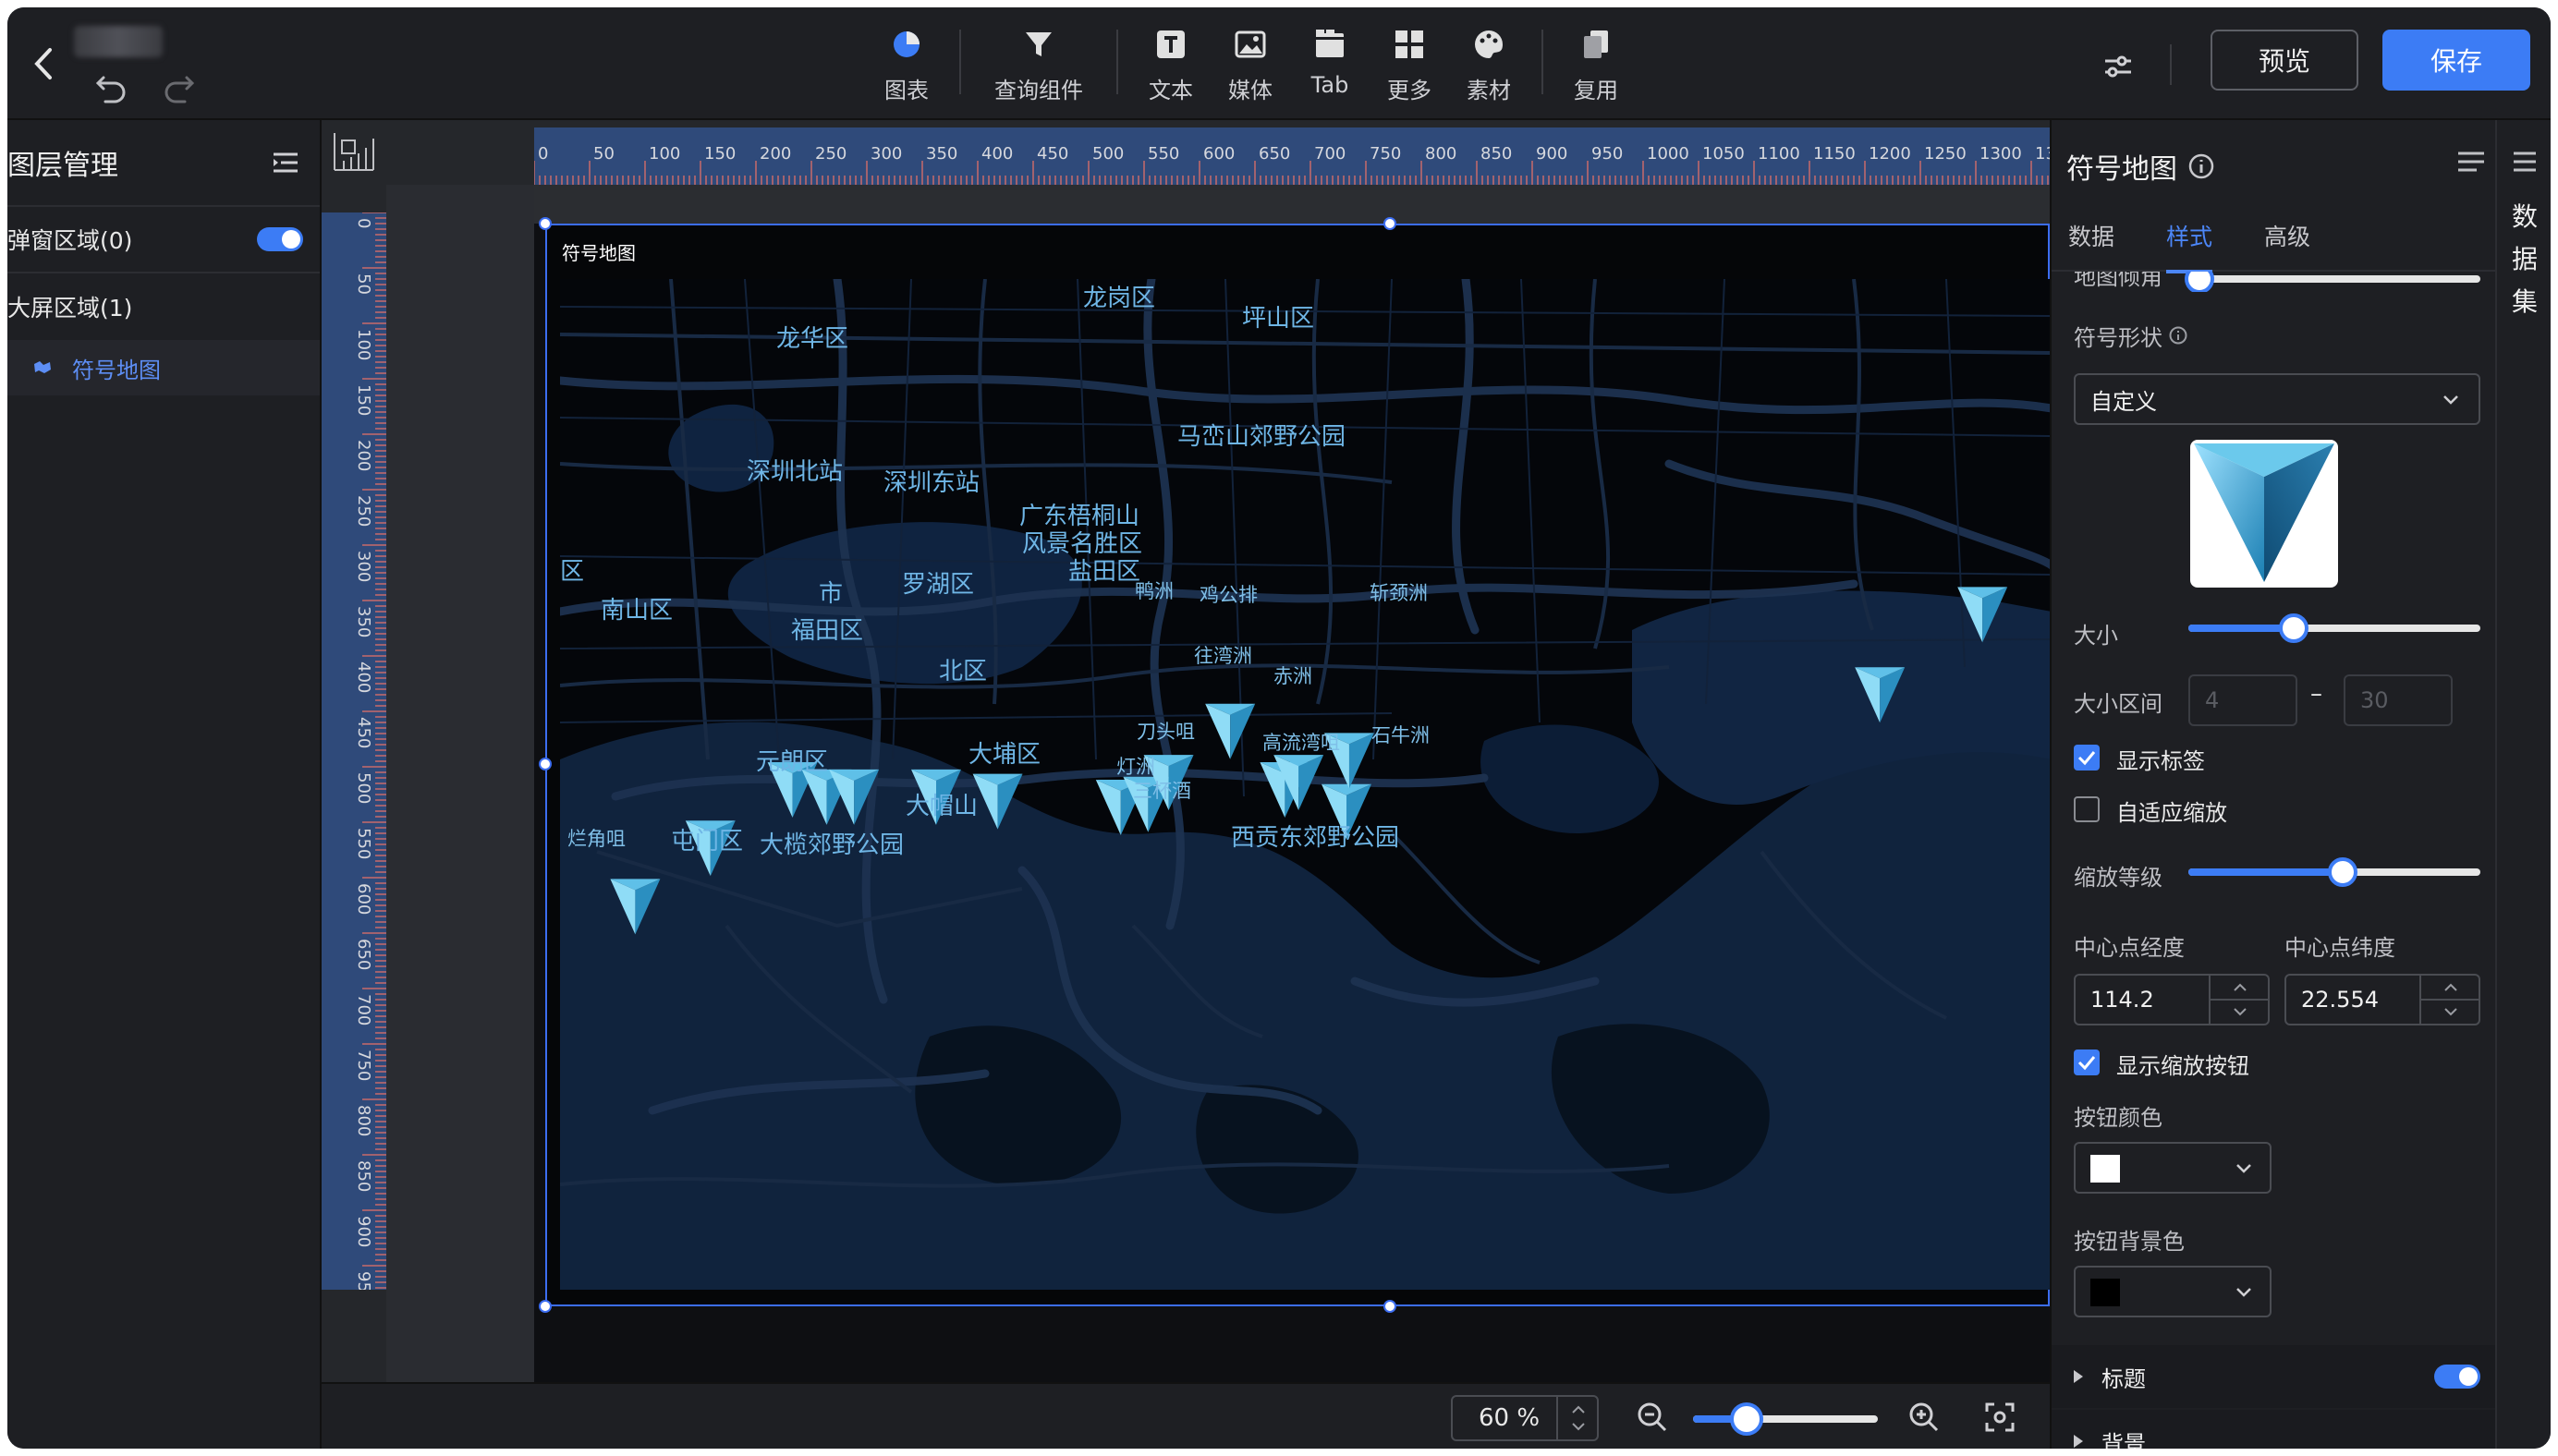  What do you see at coordinates (2242, 700) in the screenshot?
I see `size-range-min: 4` at bounding box center [2242, 700].